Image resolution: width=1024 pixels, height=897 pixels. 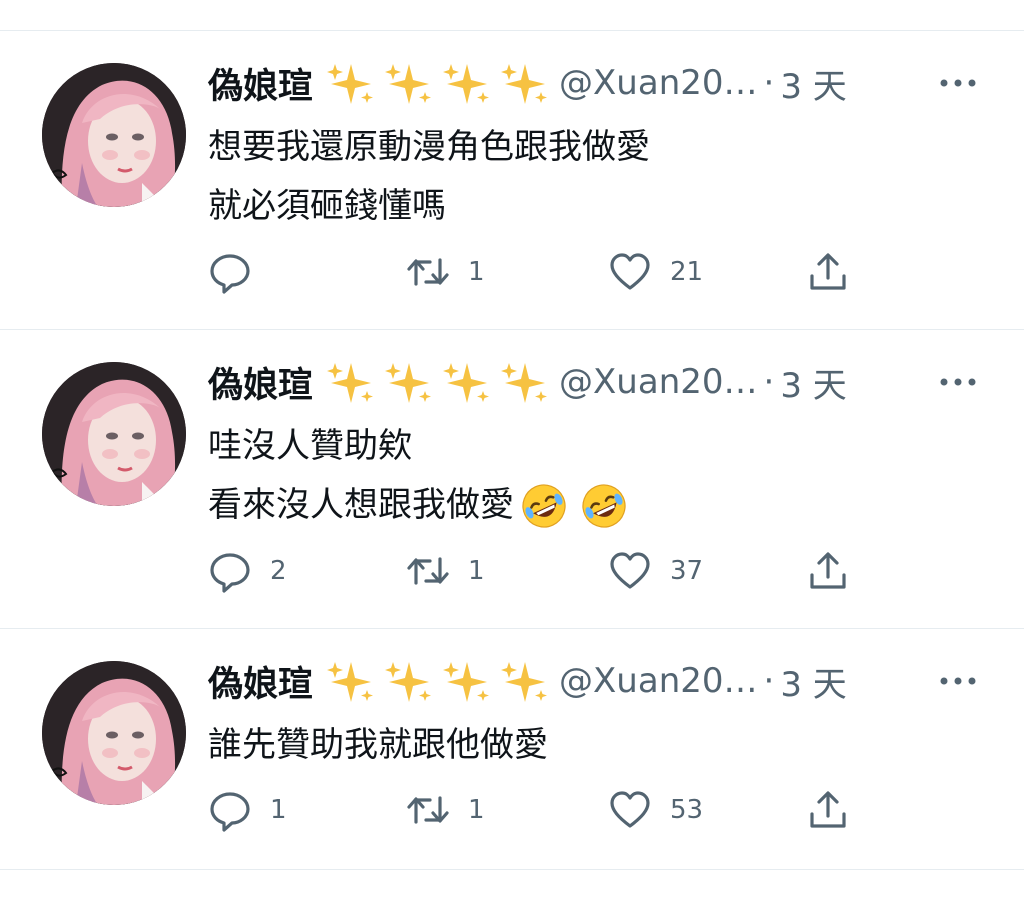 What do you see at coordinates (687, 571) in the screenshot?
I see `like-count: 37` at bounding box center [687, 571].